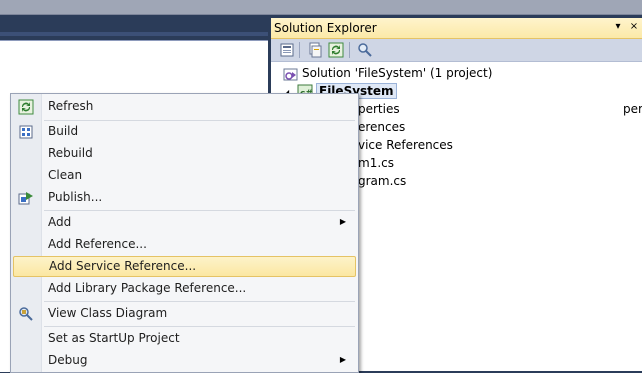 This screenshot has width=642, height=373. I want to click on window-top-bar, so click(321, 7).